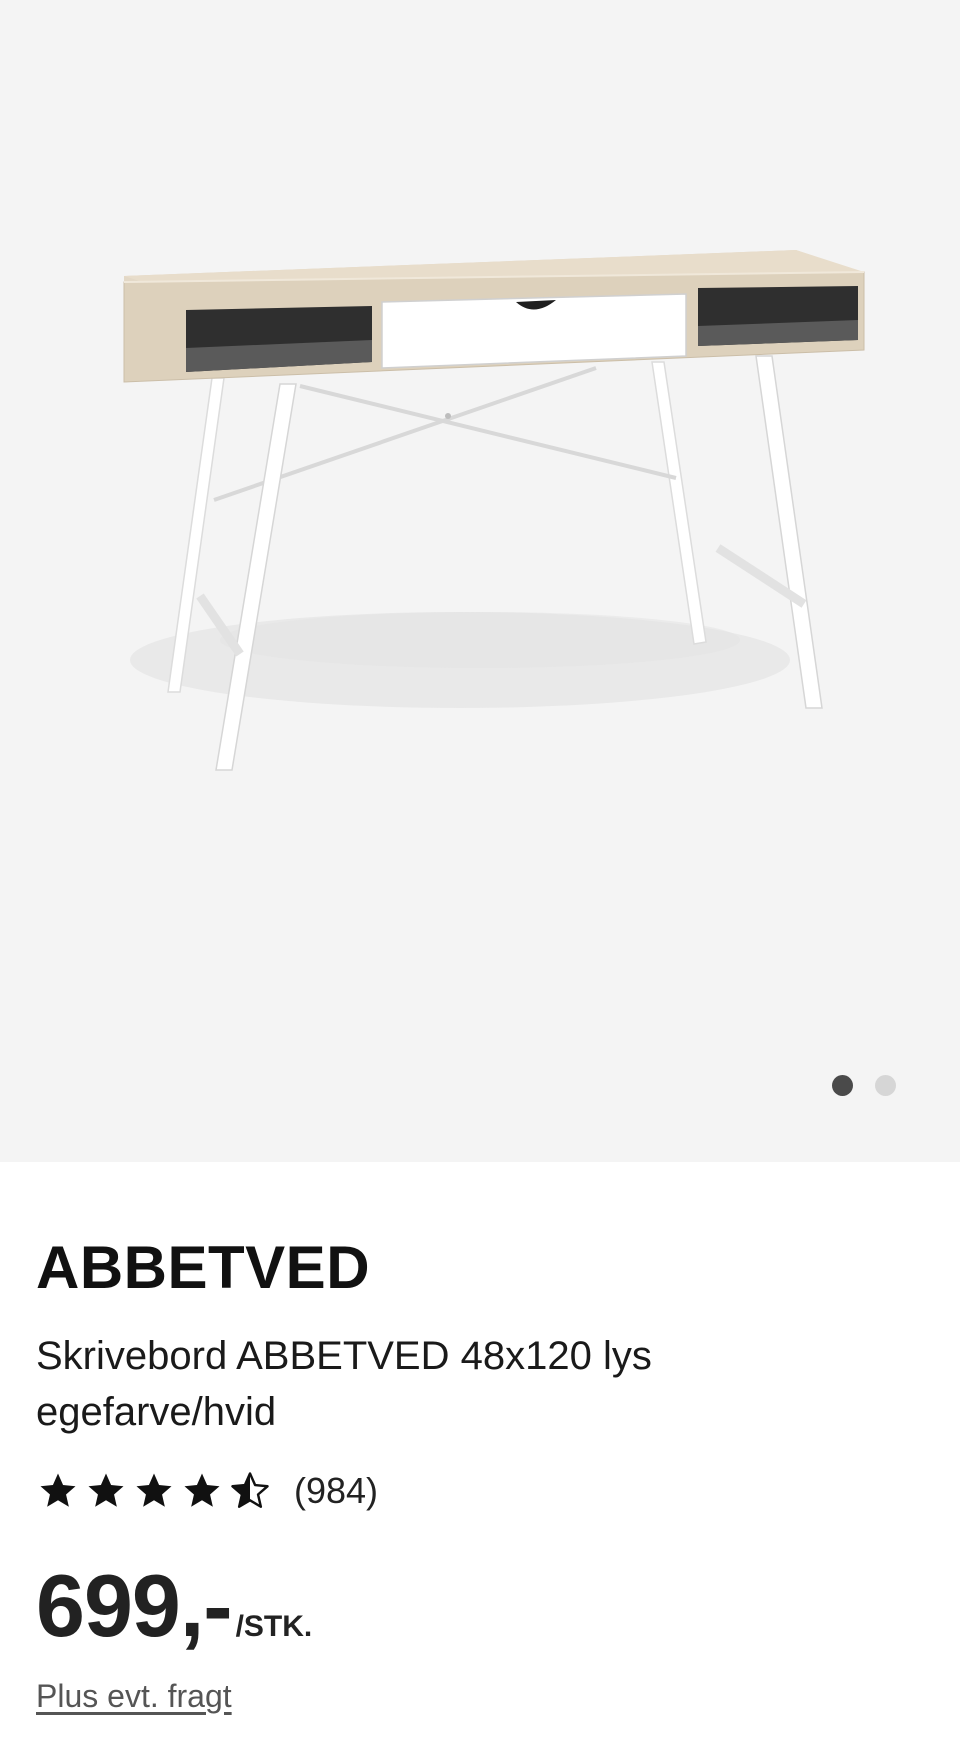 The height and width of the screenshot is (1764, 960). What do you see at coordinates (336, 1491) in the screenshot?
I see `review-count: (984)` at bounding box center [336, 1491].